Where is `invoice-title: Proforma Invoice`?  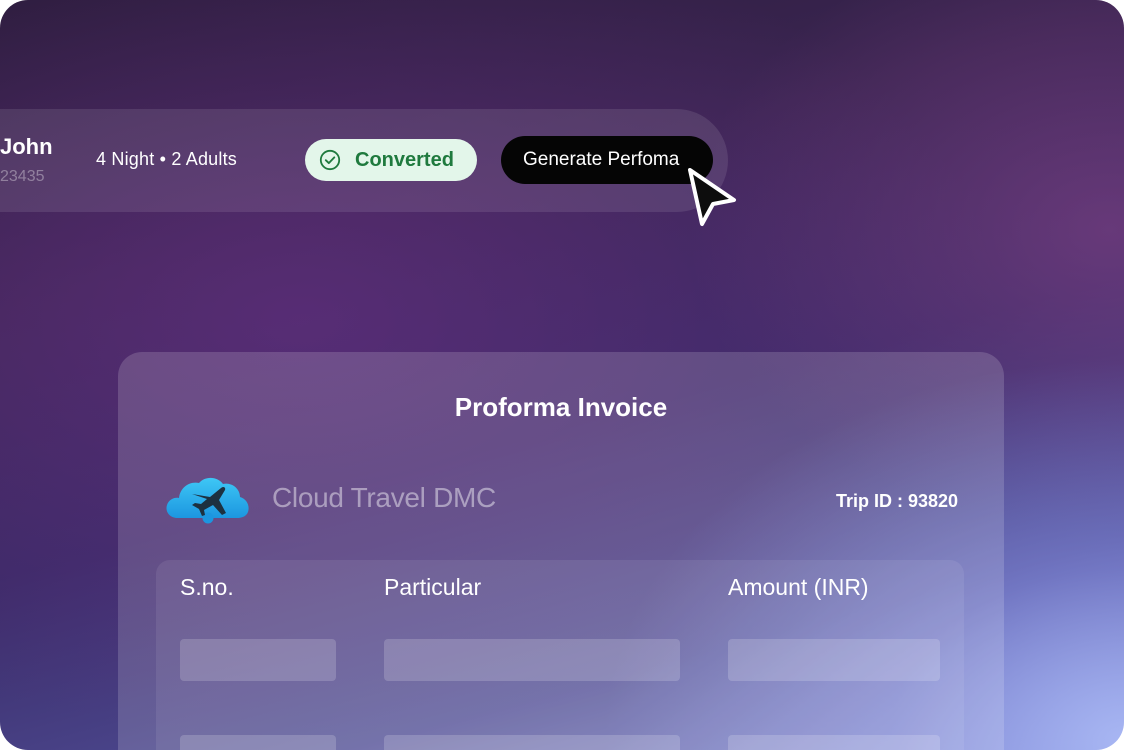 invoice-title: Proforma Invoice is located at coordinates (561, 407).